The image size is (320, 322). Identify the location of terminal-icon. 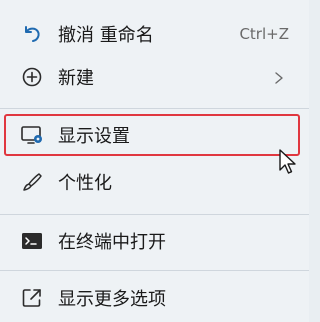
(32, 241).